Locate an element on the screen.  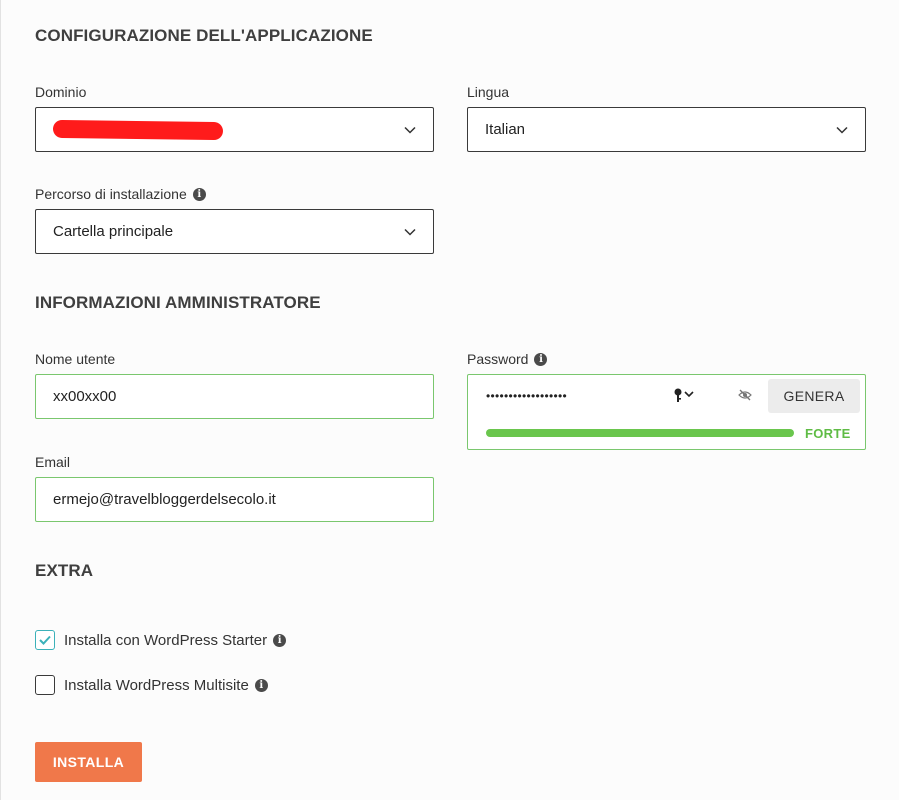
wordpress-starter-checkbox is located at coordinates (45, 640).